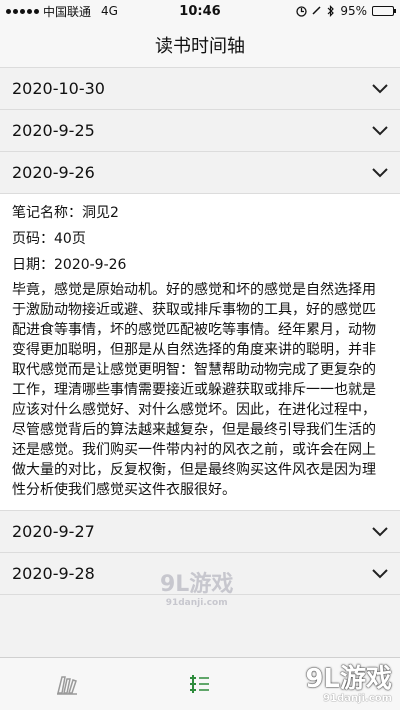 The image size is (400, 710). I want to click on date-label: 2020-9-27, so click(53, 531).